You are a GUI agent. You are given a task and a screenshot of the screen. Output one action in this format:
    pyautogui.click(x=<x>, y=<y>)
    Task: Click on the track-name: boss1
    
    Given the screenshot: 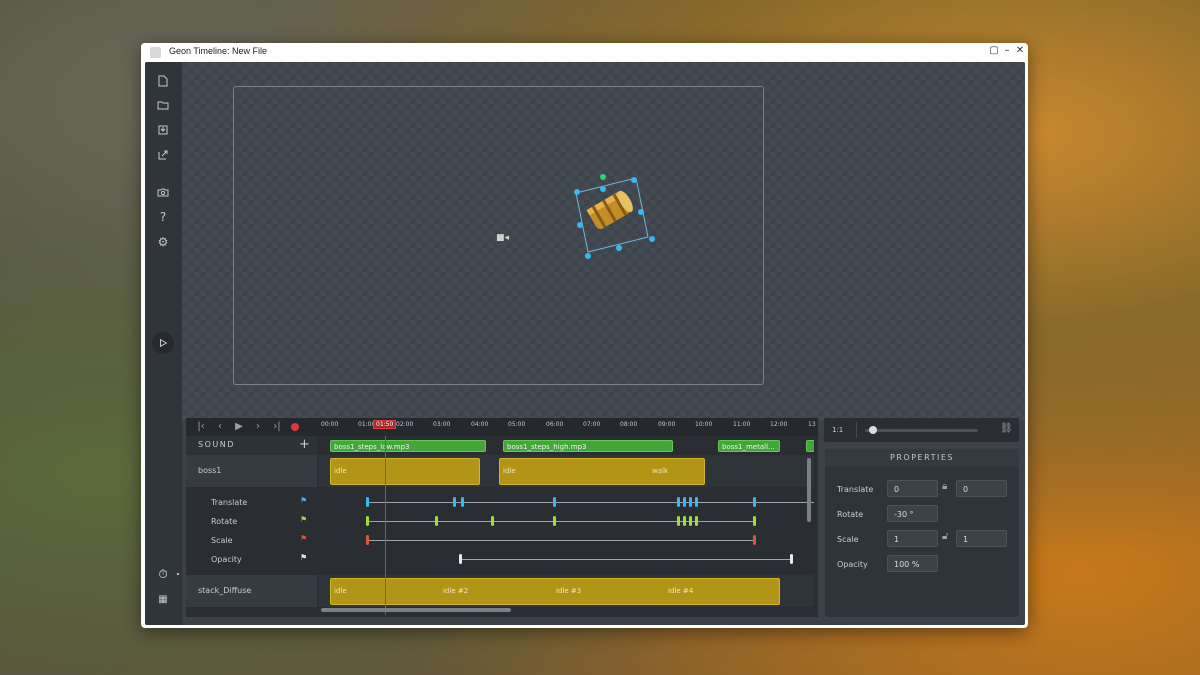 What is the action you would take?
    pyautogui.click(x=210, y=470)
    